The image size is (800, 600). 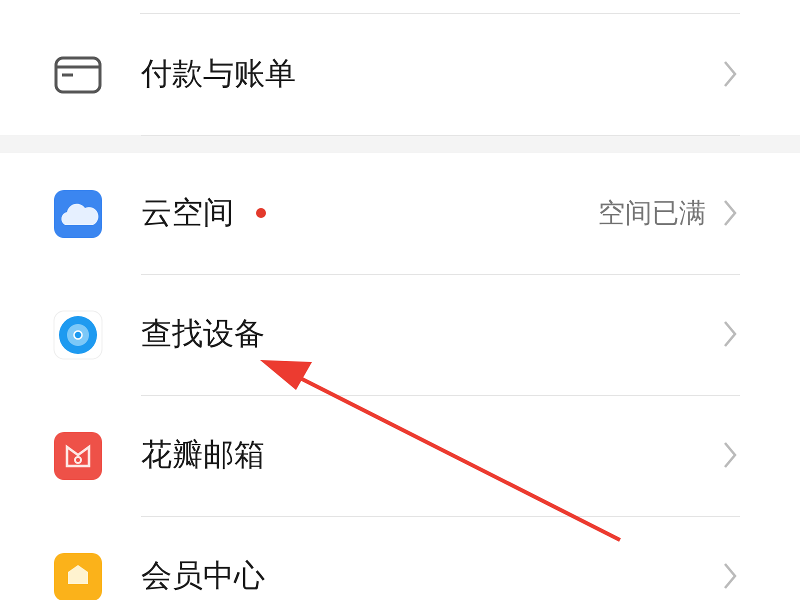 What do you see at coordinates (78, 455) in the screenshot?
I see `mail-icon` at bounding box center [78, 455].